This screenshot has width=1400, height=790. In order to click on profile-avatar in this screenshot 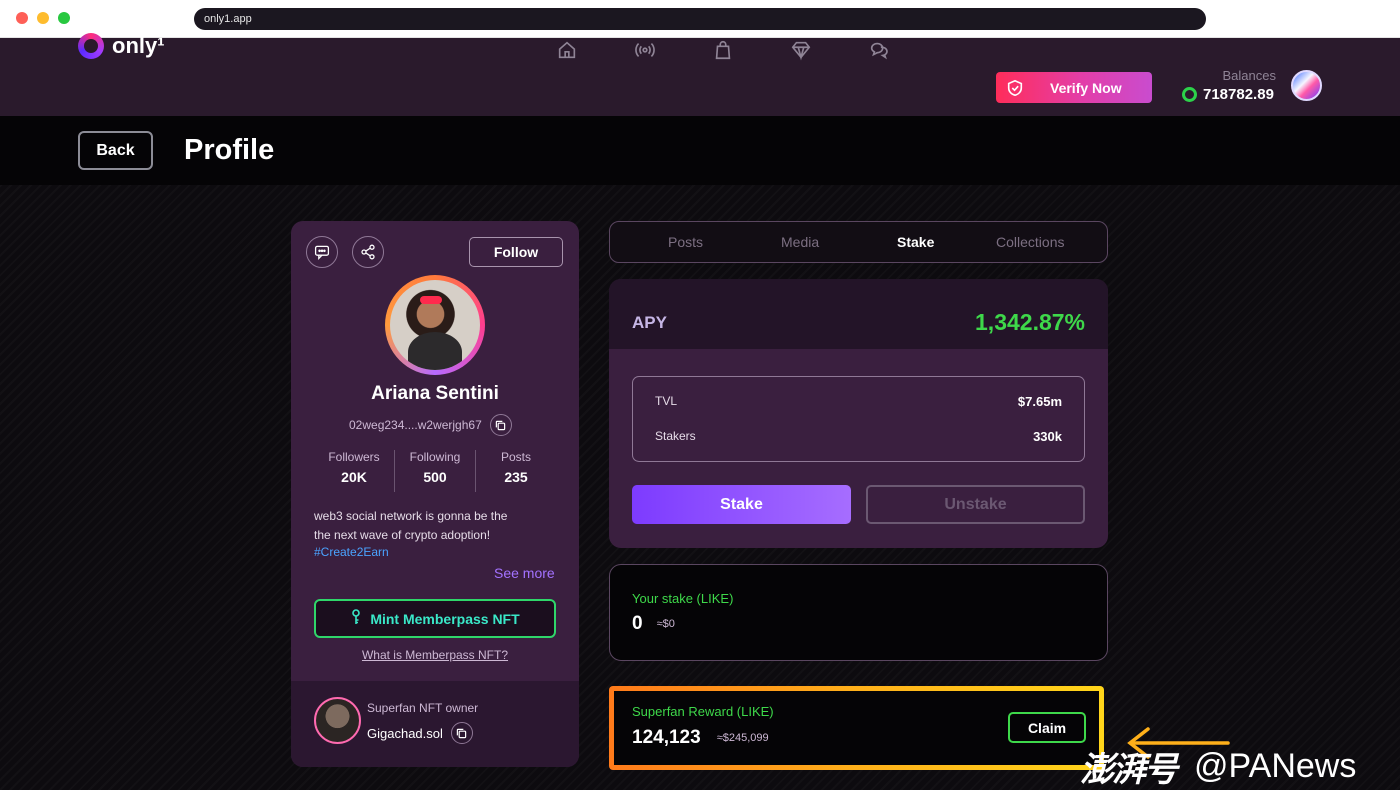, I will do `click(435, 325)`.